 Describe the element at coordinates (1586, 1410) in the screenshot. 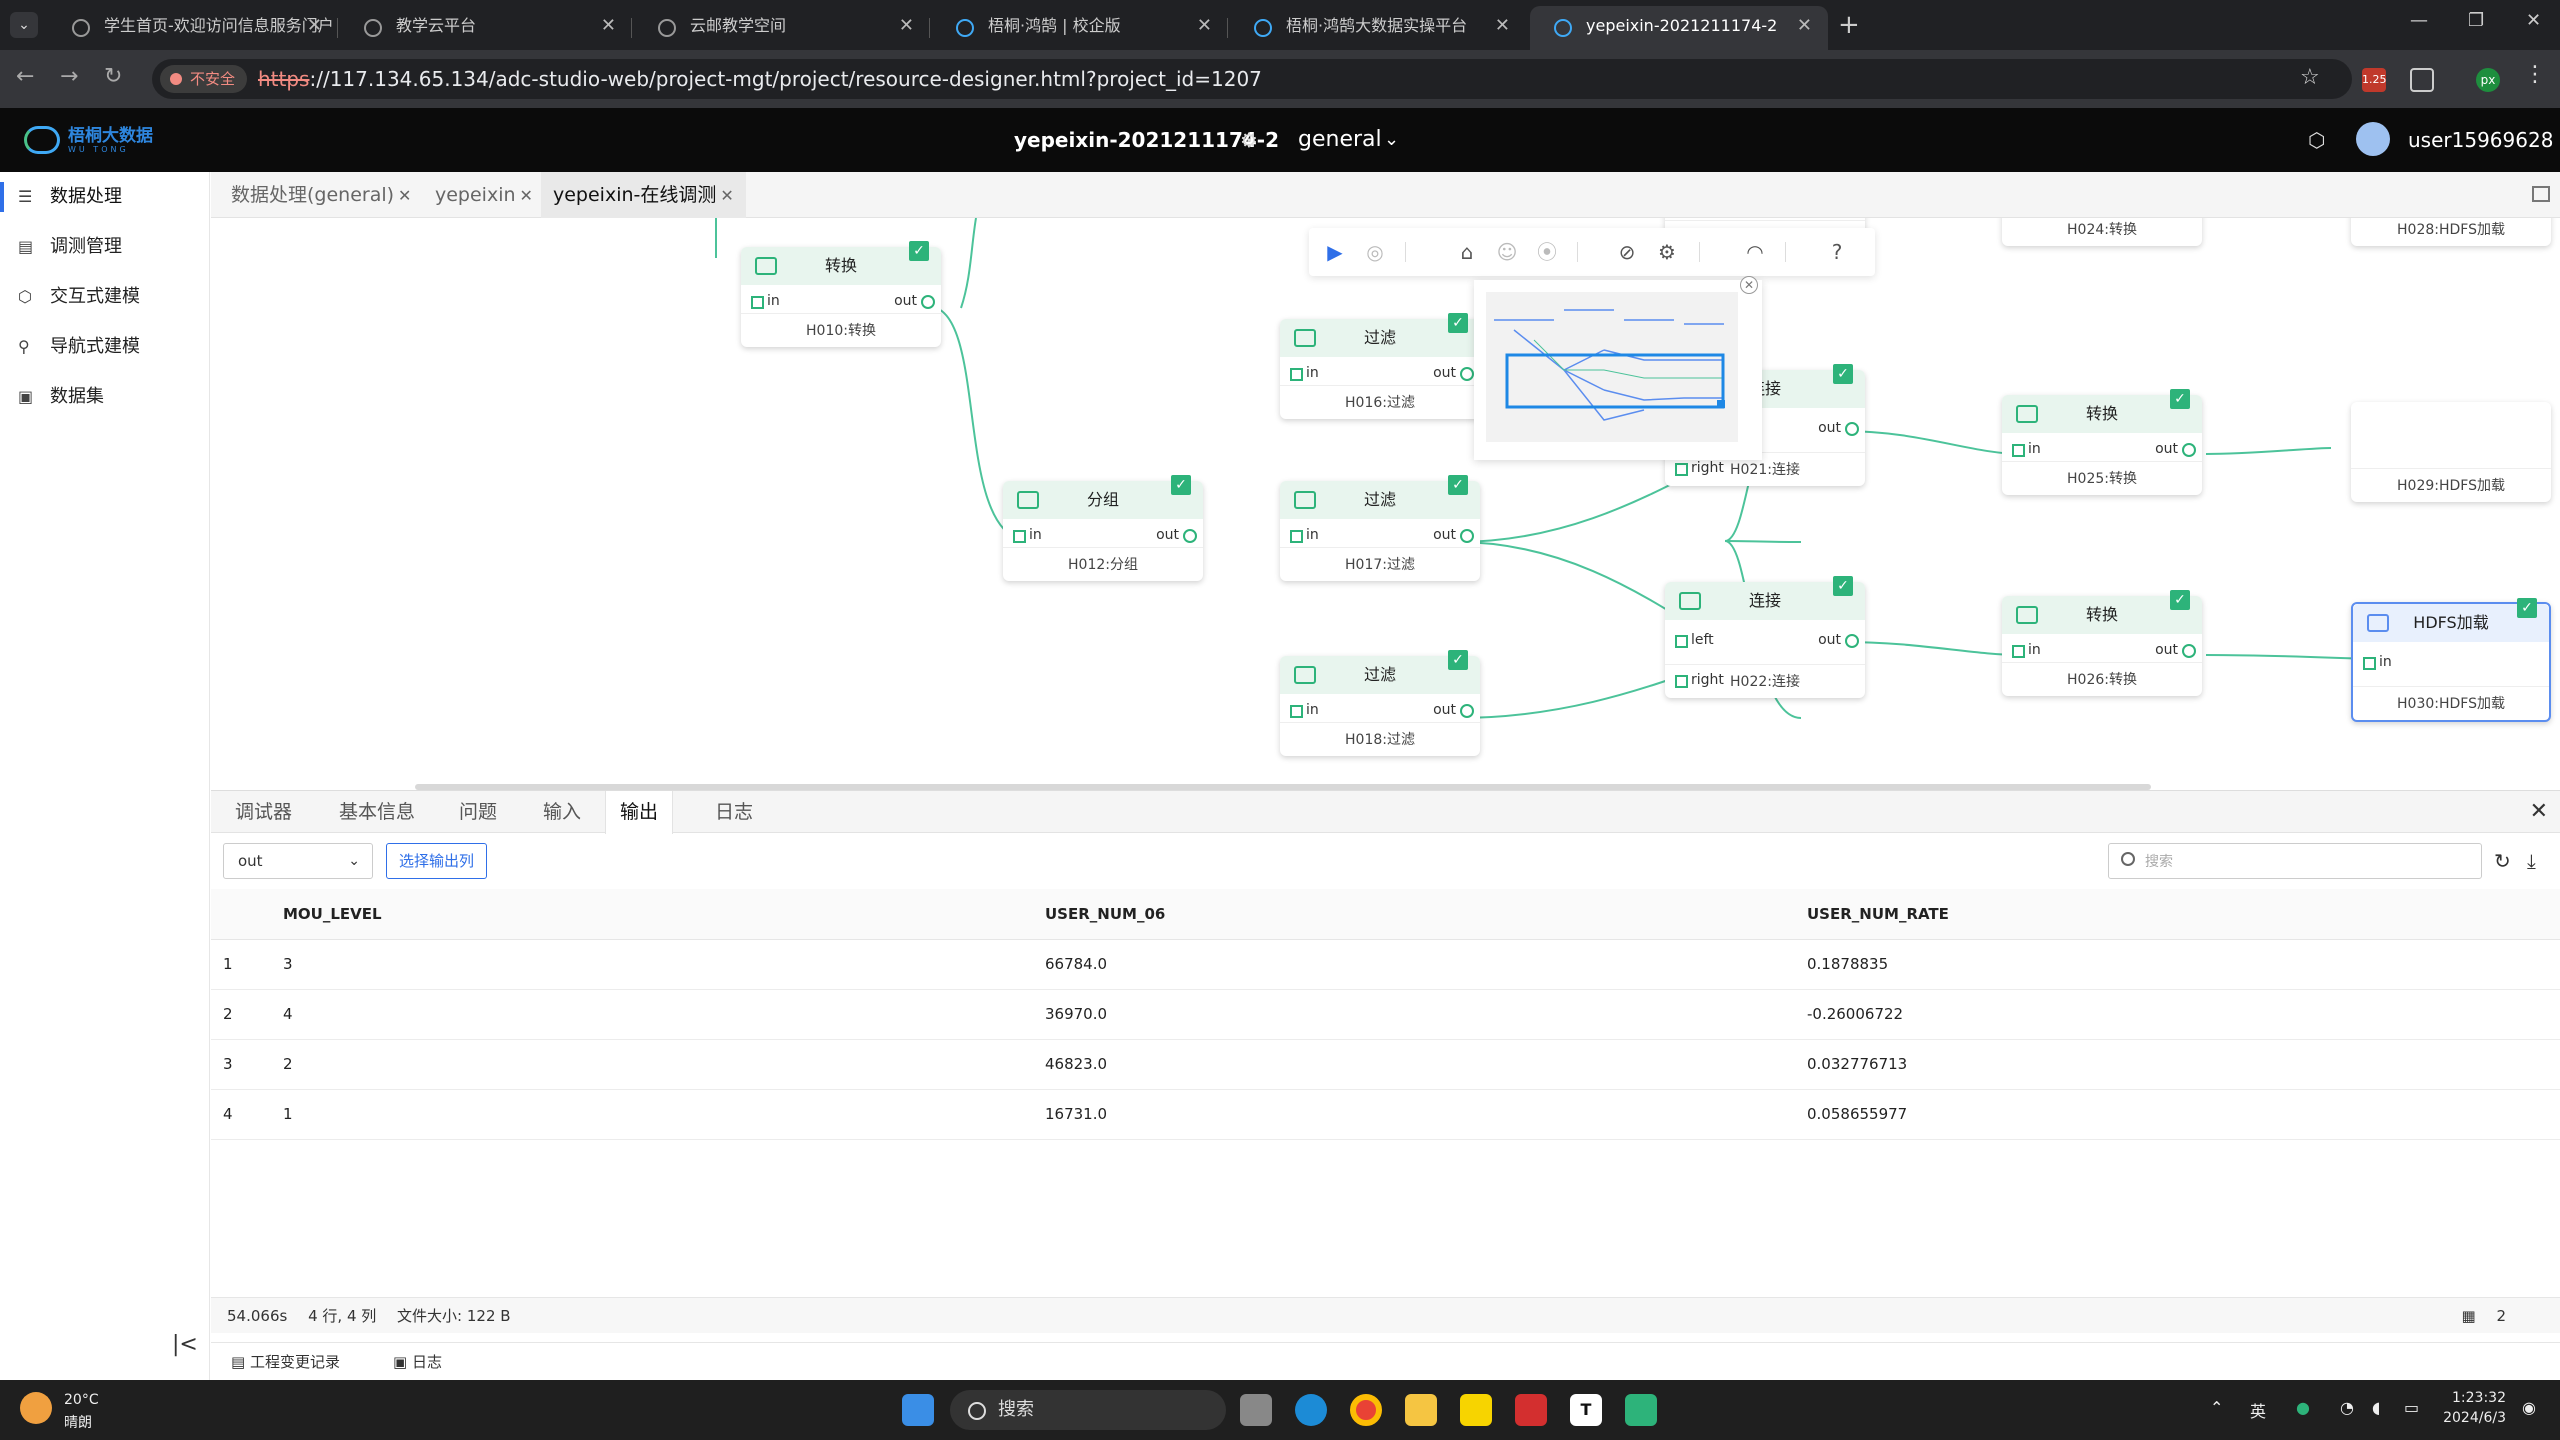

I see `typora-icon: T` at that location.